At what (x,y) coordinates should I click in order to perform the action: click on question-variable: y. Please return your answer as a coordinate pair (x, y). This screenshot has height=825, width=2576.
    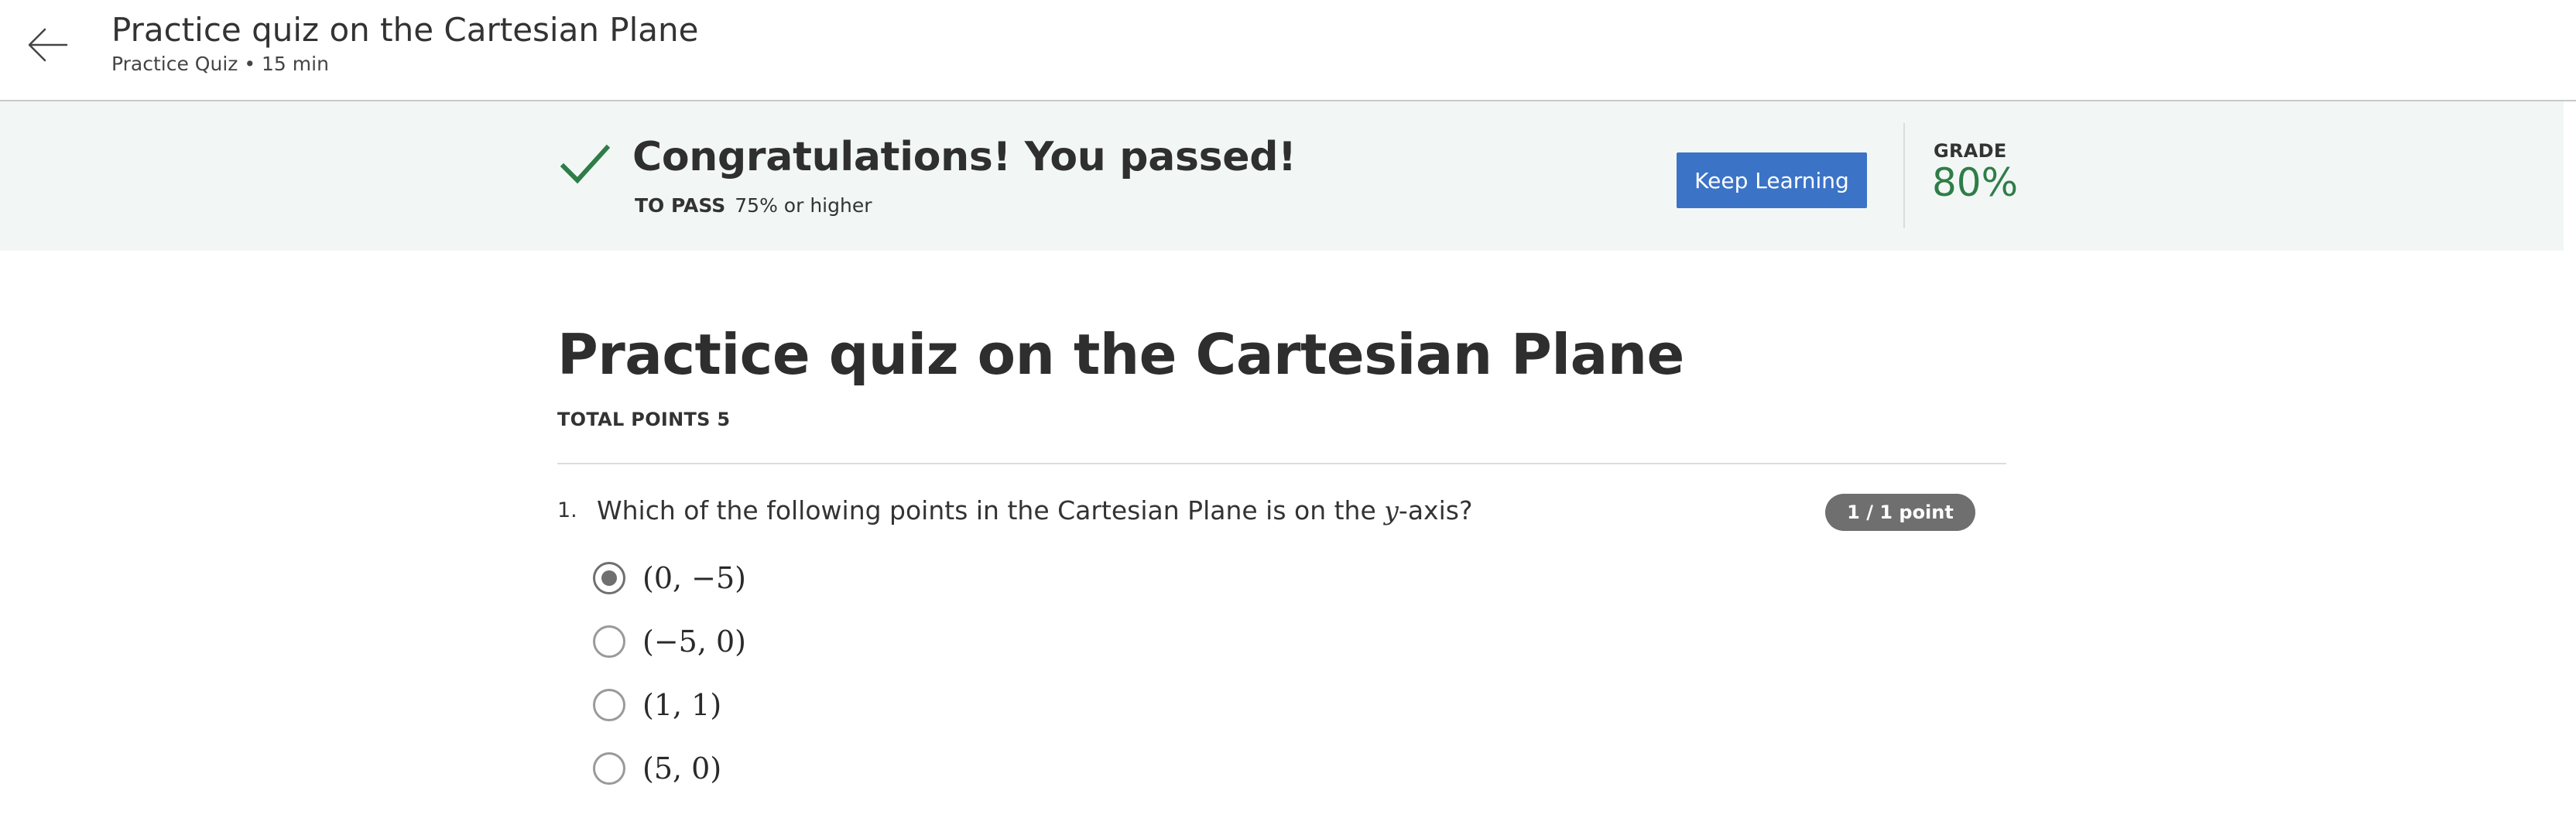
    Looking at the image, I should click on (1391, 510).